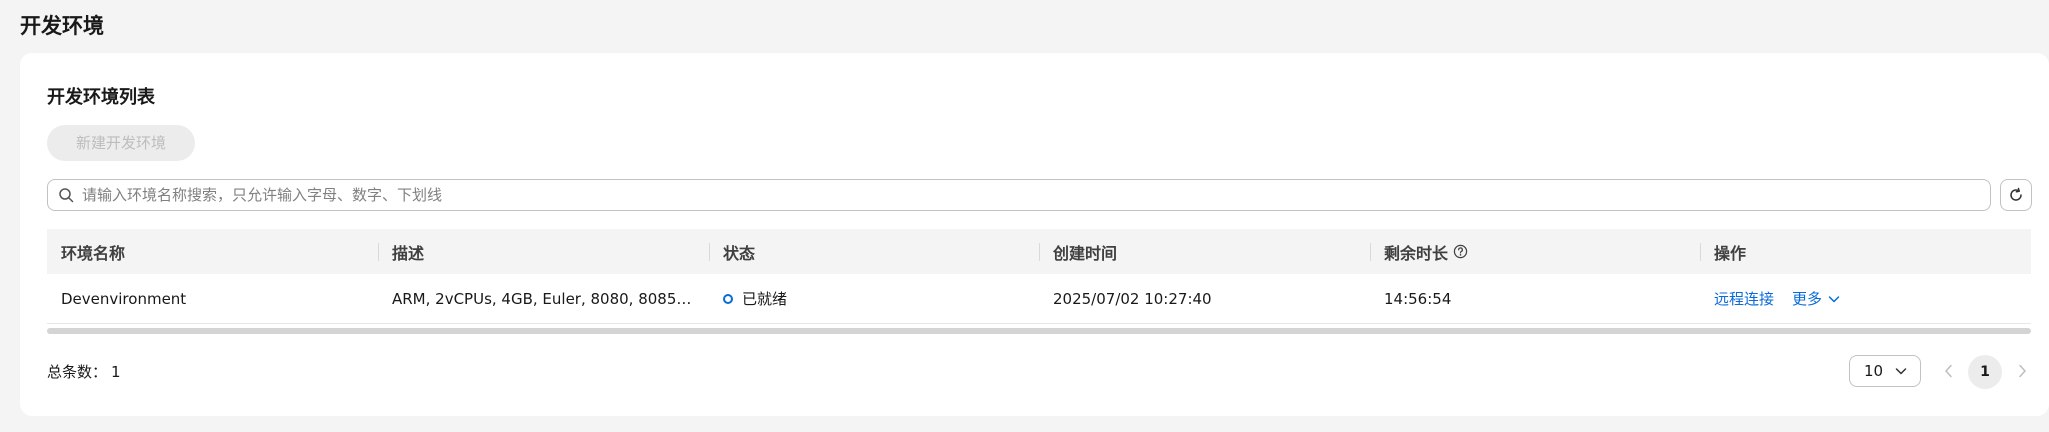 The height and width of the screenshot is (432, 2049). What do you see at coordinates (728, 298) in the screenshot?
I see `status-indicator-icon` at bounding box center [728, 298].